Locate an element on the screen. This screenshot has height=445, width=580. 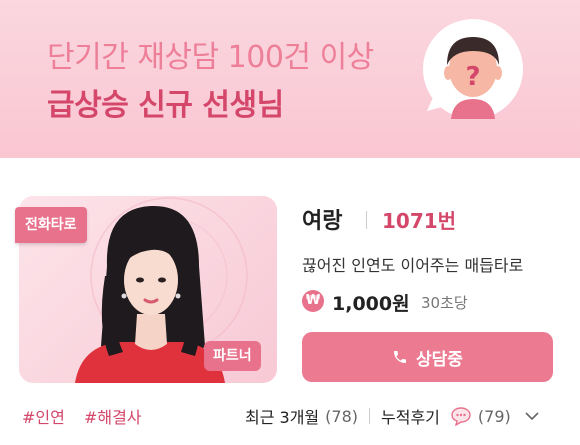
person-question-icon: ? is located at coordinates (473, 69).